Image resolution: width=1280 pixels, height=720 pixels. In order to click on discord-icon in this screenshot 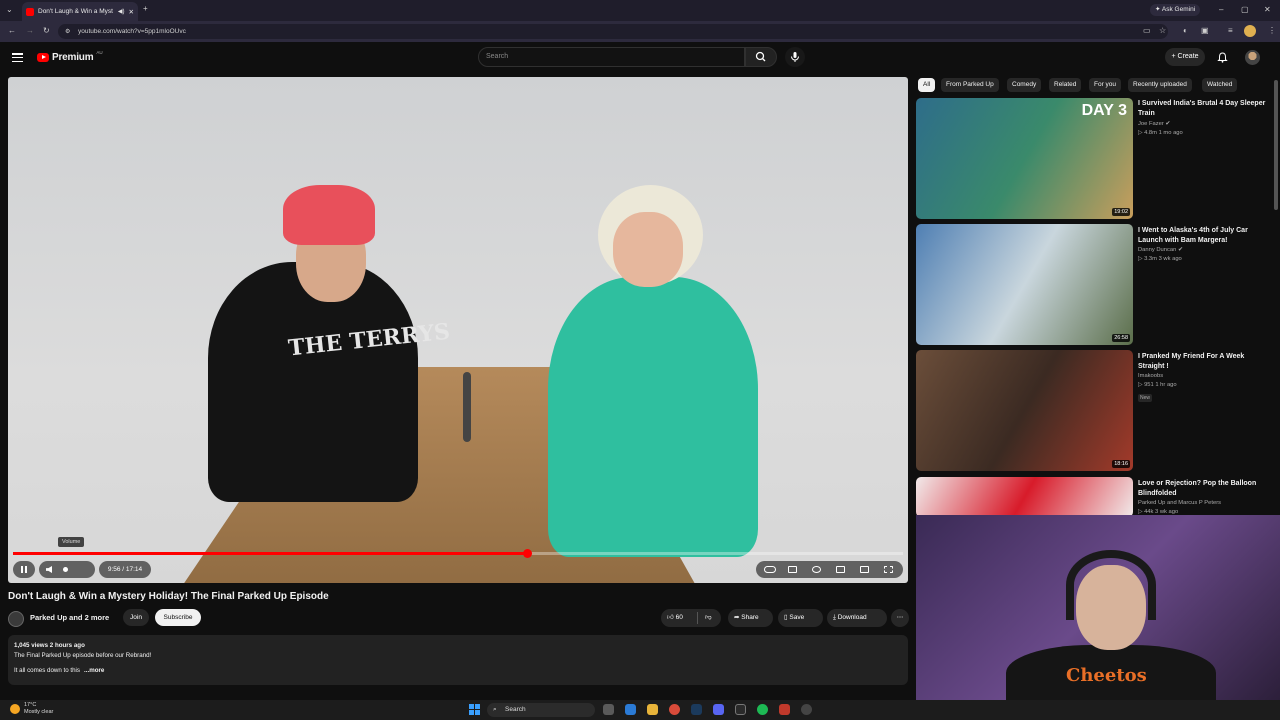, I will do `click(718, 709)`.